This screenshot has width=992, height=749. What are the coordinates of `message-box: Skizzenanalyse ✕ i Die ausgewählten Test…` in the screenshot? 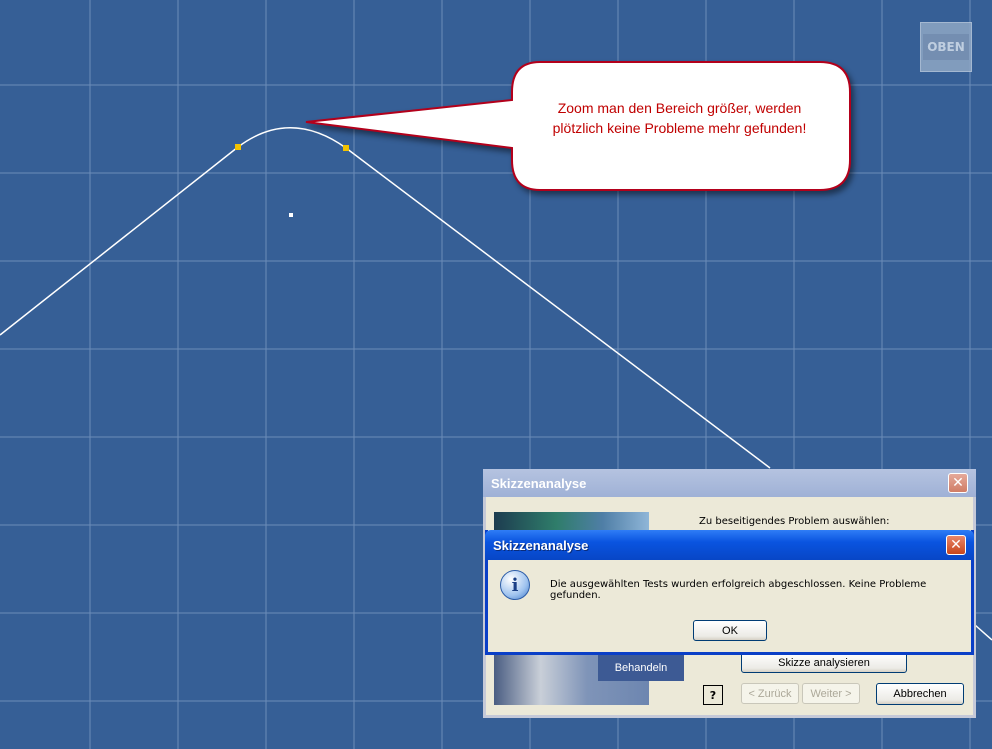 It's located at (729, 592).